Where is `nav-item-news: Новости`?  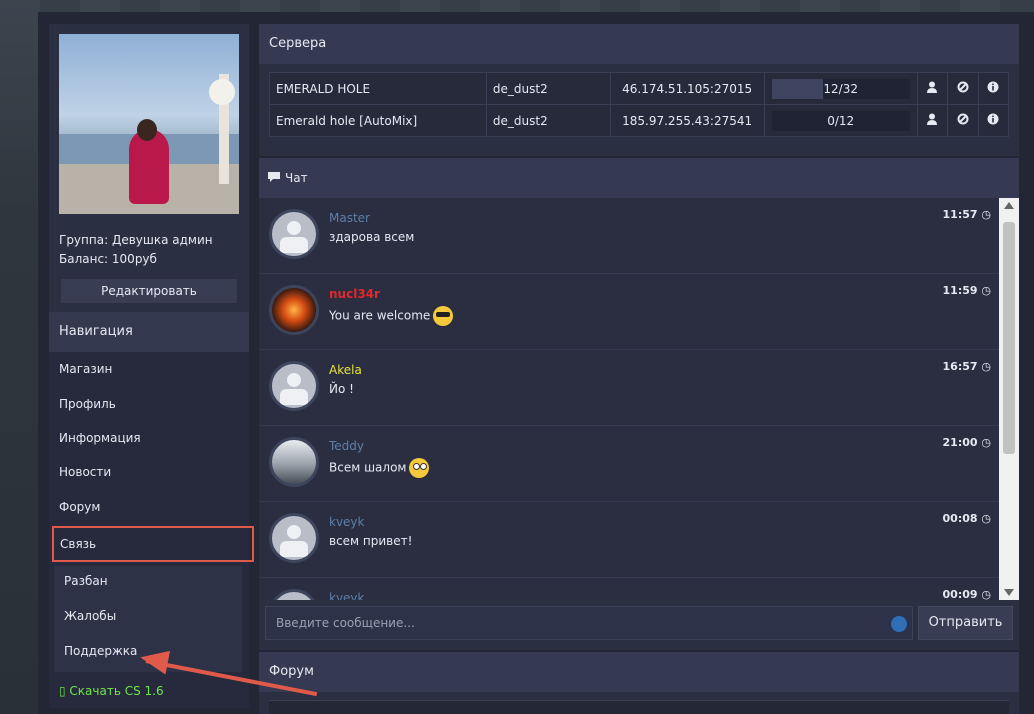 nav-item-news: Новости is located at coordinates (85, 472).